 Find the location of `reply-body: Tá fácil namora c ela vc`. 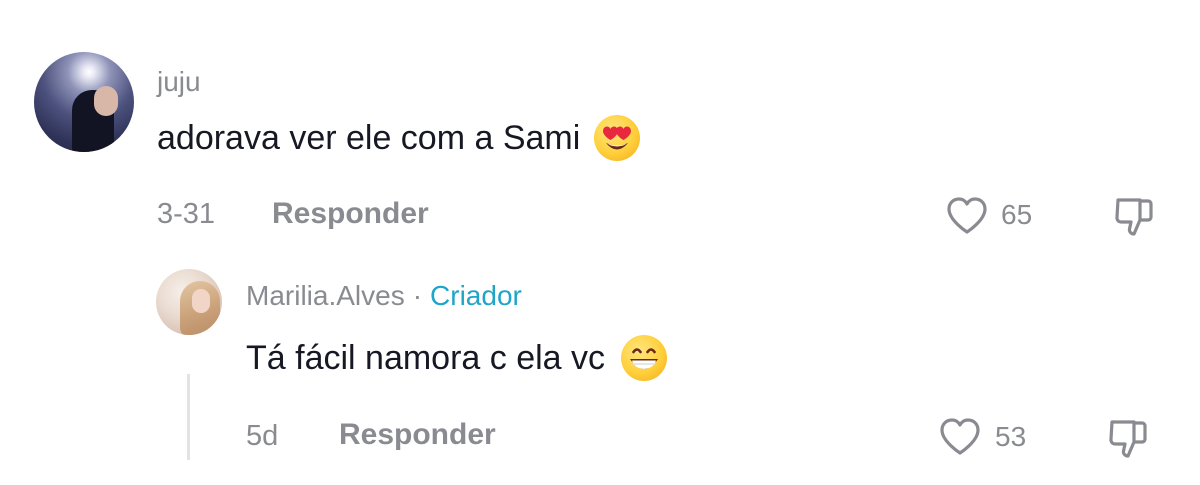

reply-body: Tá fácil namora c ela vc is located at coordinates (457, 358).